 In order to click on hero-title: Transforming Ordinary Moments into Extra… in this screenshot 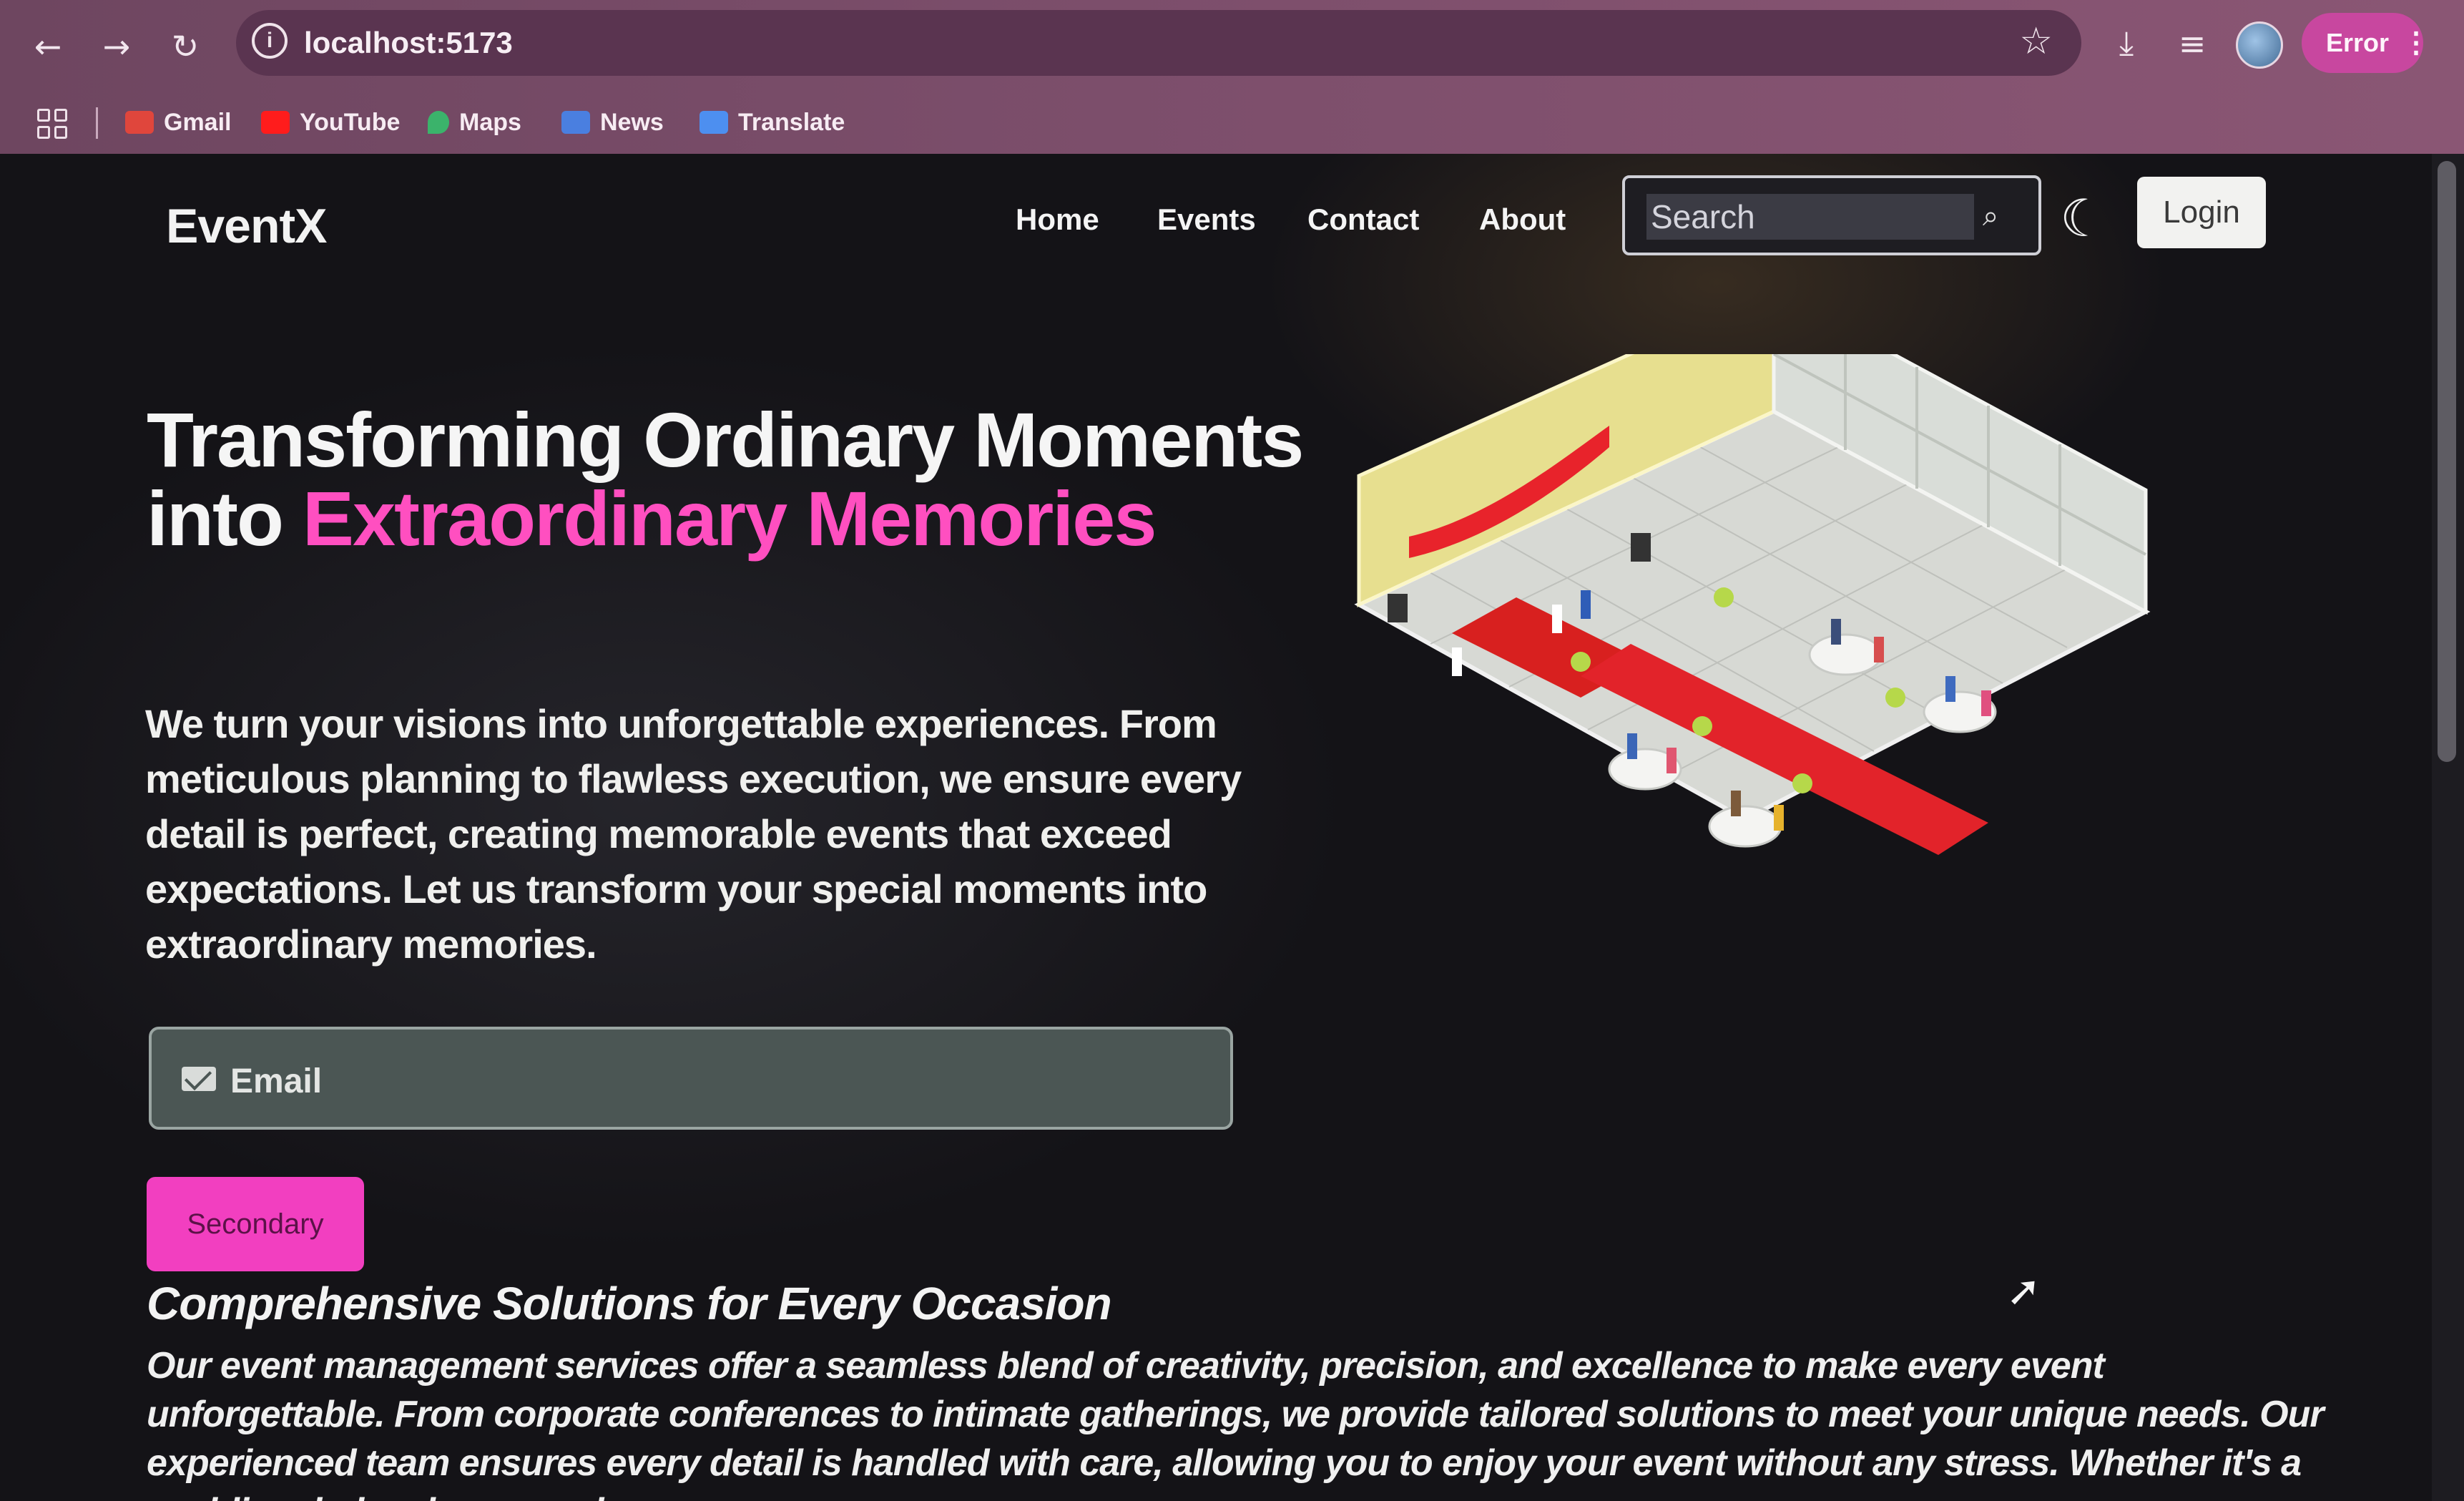, I will do `click(755, 479)`.